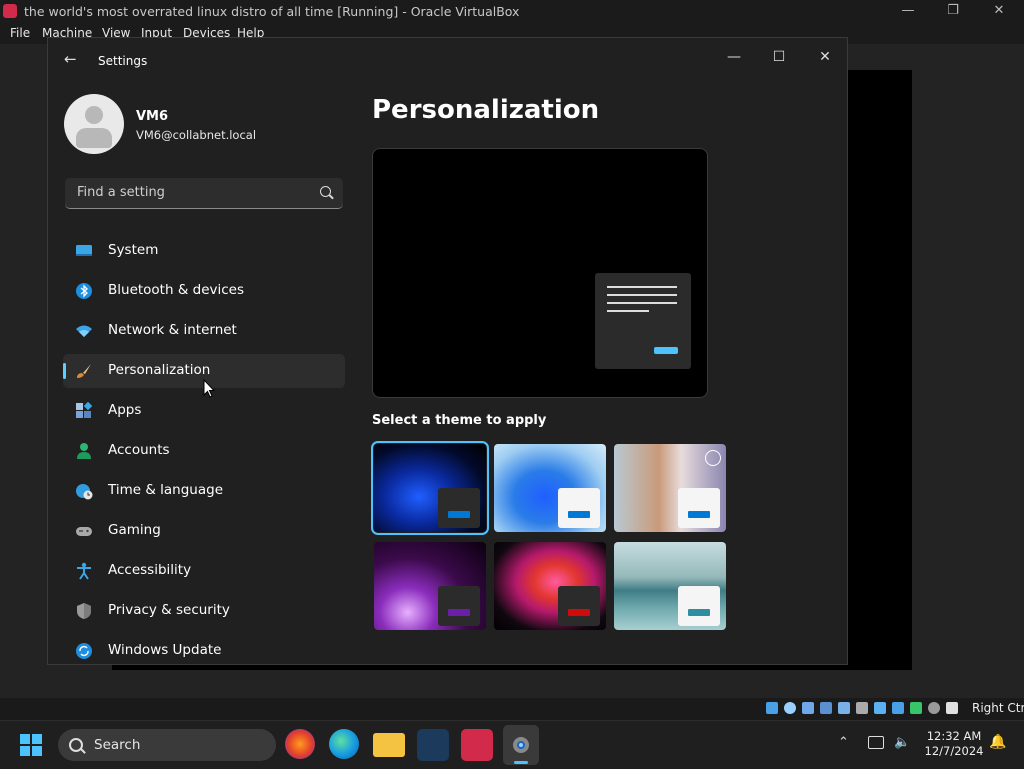 This screenshot has width=1024, height=769. Describe the element at coordinates (808, 708) in the screenshot. I see `audio-icon` at that location.